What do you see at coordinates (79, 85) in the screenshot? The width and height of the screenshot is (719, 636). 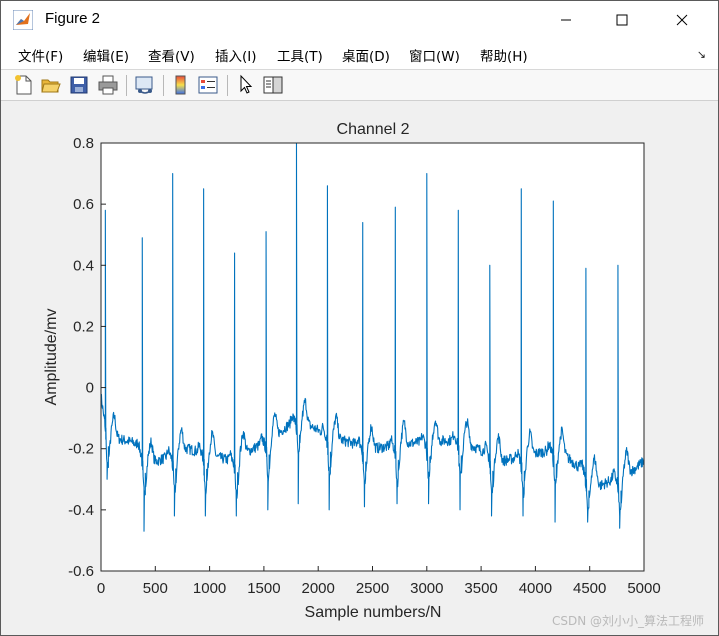 I see `save-icon` at bounding box center [79, 85].